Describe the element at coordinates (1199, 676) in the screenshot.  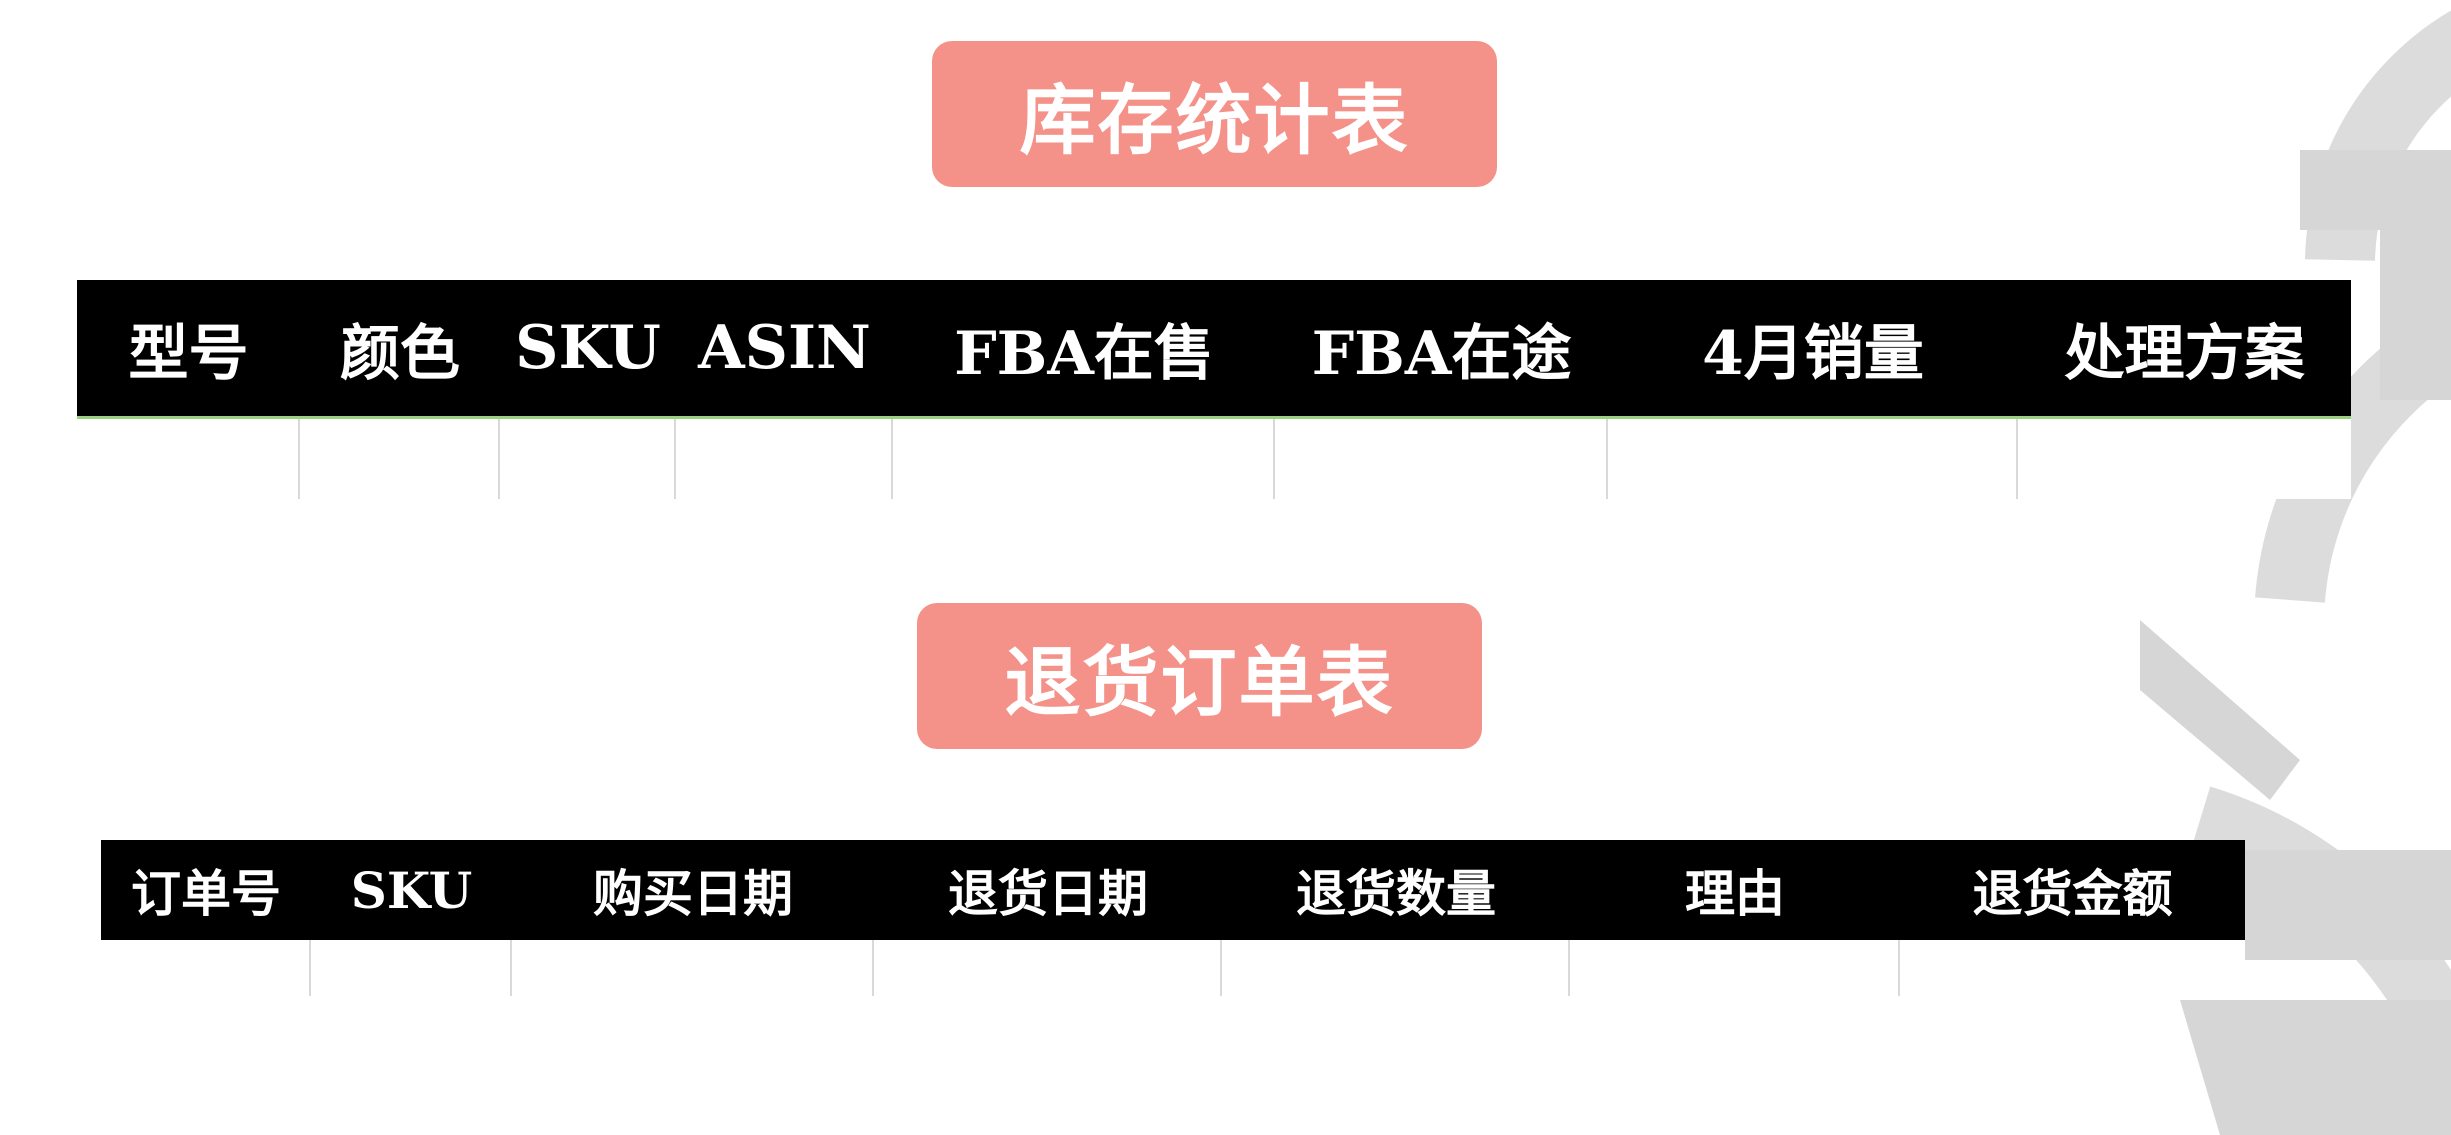
I see `returns-table-title: 退货订单表` at that location.